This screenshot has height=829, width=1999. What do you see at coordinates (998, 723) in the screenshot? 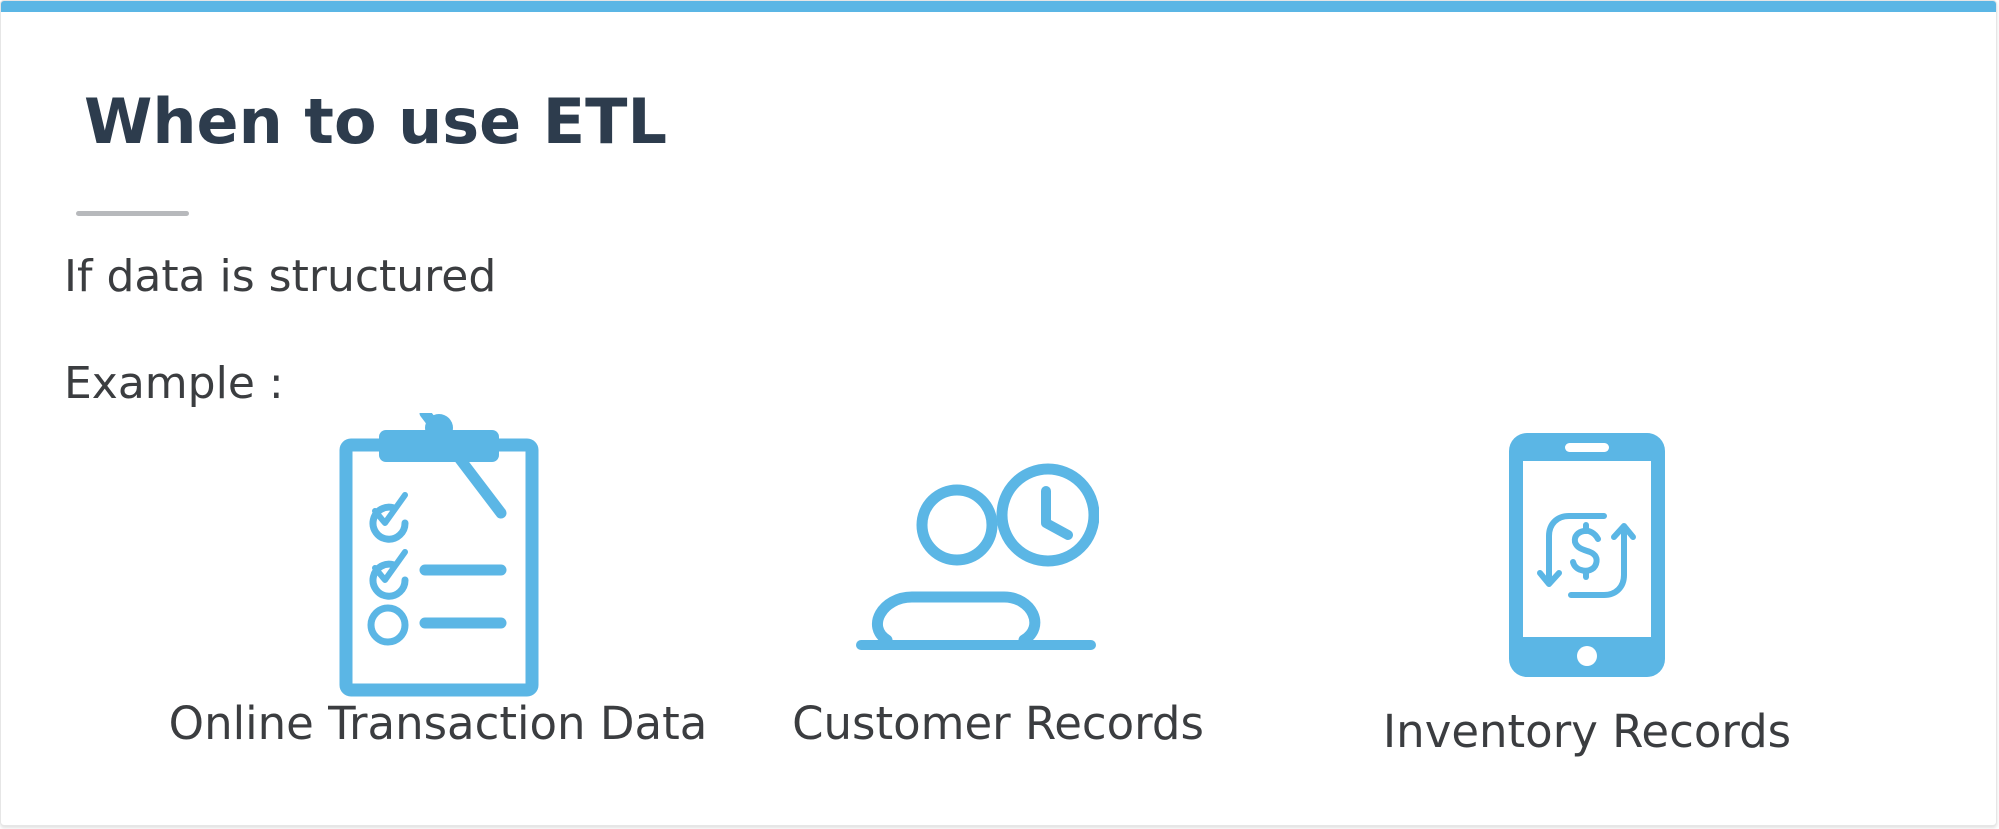
I see `example-label-customer-records: Customer Records` at bounding box center [998, 723].